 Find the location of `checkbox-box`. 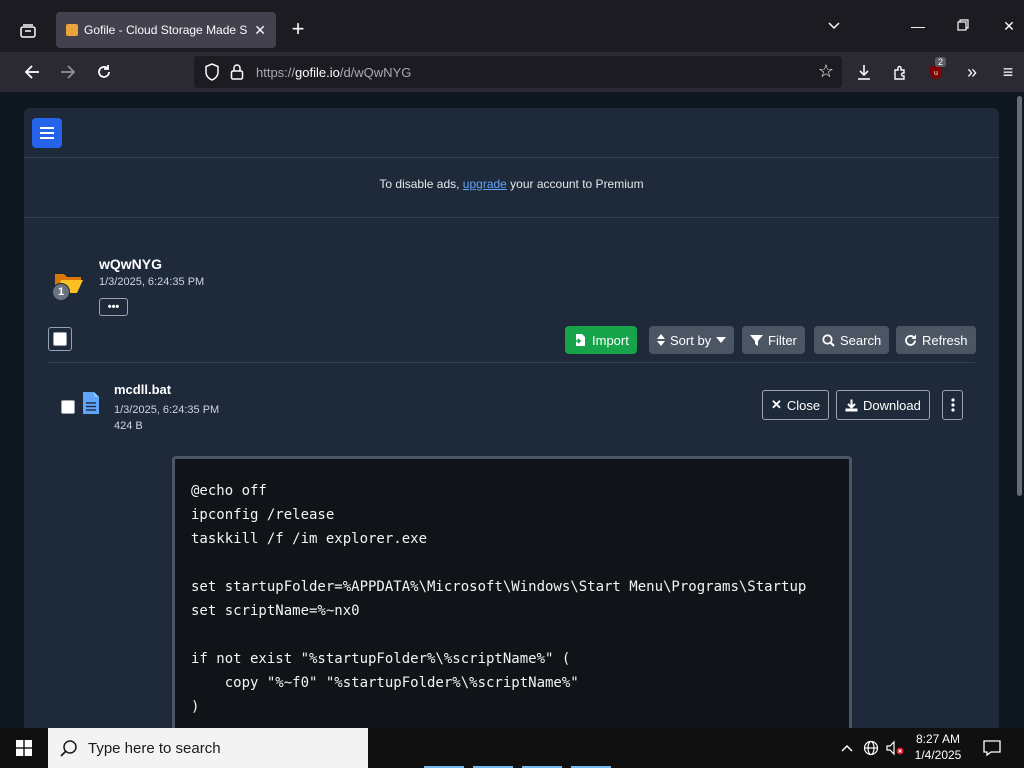

checkbox-box is located at coordinates (60, 339).